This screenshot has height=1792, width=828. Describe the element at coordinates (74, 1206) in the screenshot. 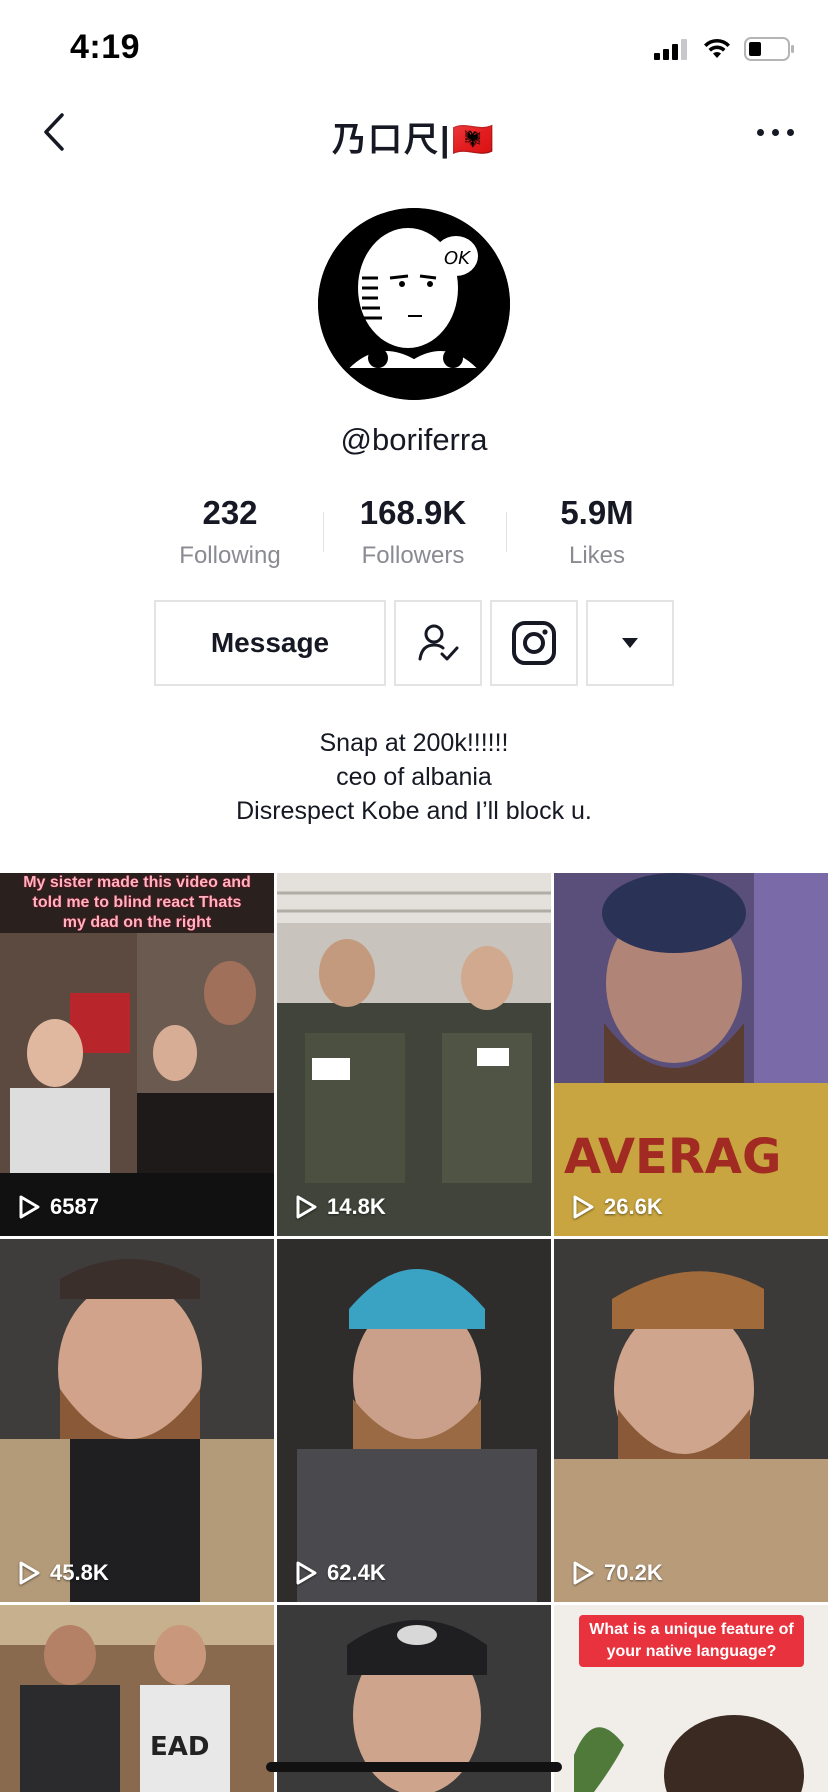

I see `view-count-label: 6587` at that location.